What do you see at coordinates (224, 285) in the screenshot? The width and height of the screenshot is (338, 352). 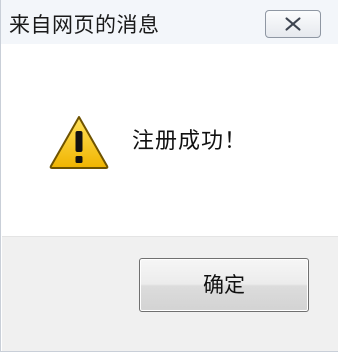 I see `ok-button: 确定` at bounding box center [224, 285].